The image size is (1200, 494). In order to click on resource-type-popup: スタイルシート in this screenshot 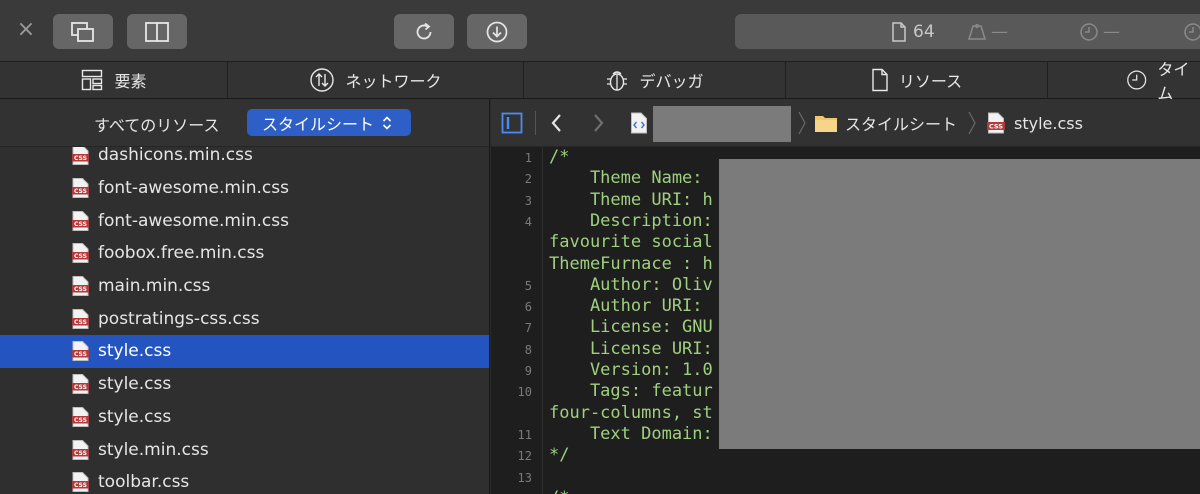, I will do `click(329, 122)`.